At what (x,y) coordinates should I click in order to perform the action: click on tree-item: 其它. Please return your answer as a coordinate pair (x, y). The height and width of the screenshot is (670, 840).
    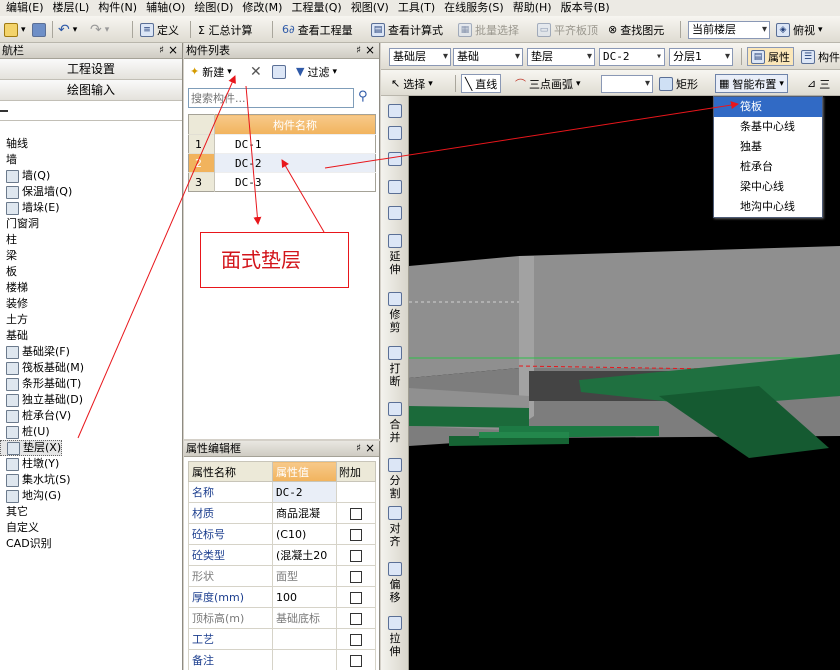
    Looking at the image, I should click on (14, 512).